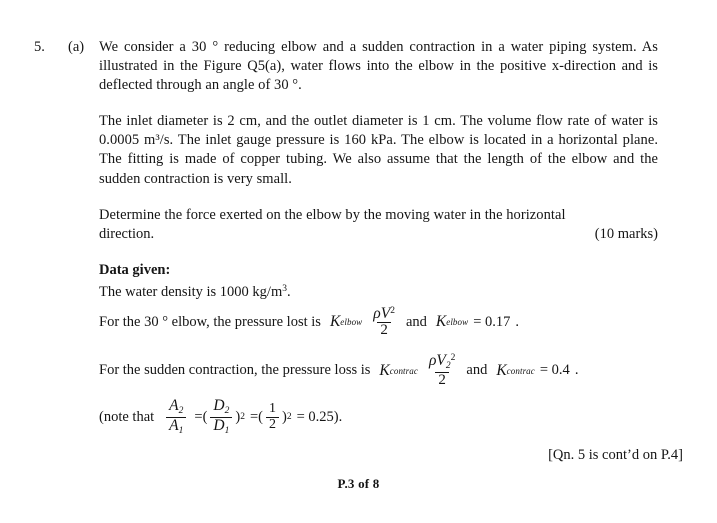  What do you see at coordinates (272, 424) in the screenshot?
I see `half-denominator: 2` at bounding box center [272, 424].